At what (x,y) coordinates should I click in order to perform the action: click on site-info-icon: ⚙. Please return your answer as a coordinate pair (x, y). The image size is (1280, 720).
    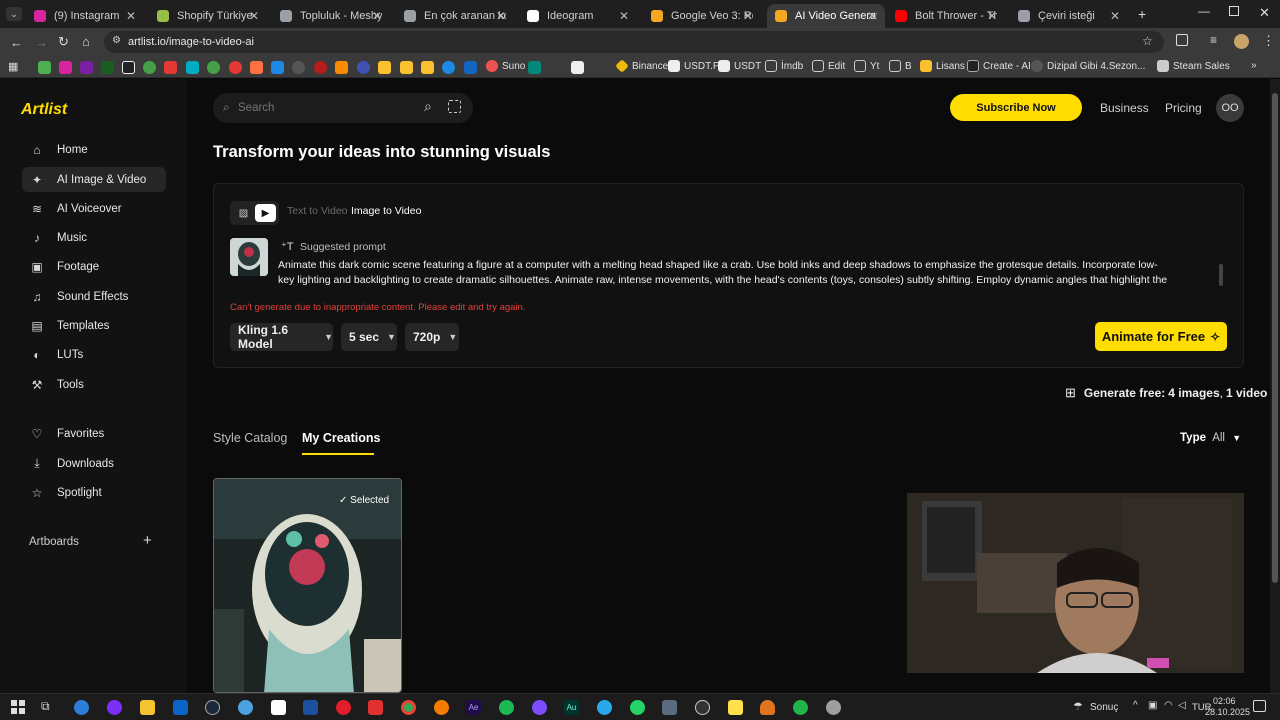
    Looking at the image, I should click on (116, 40).